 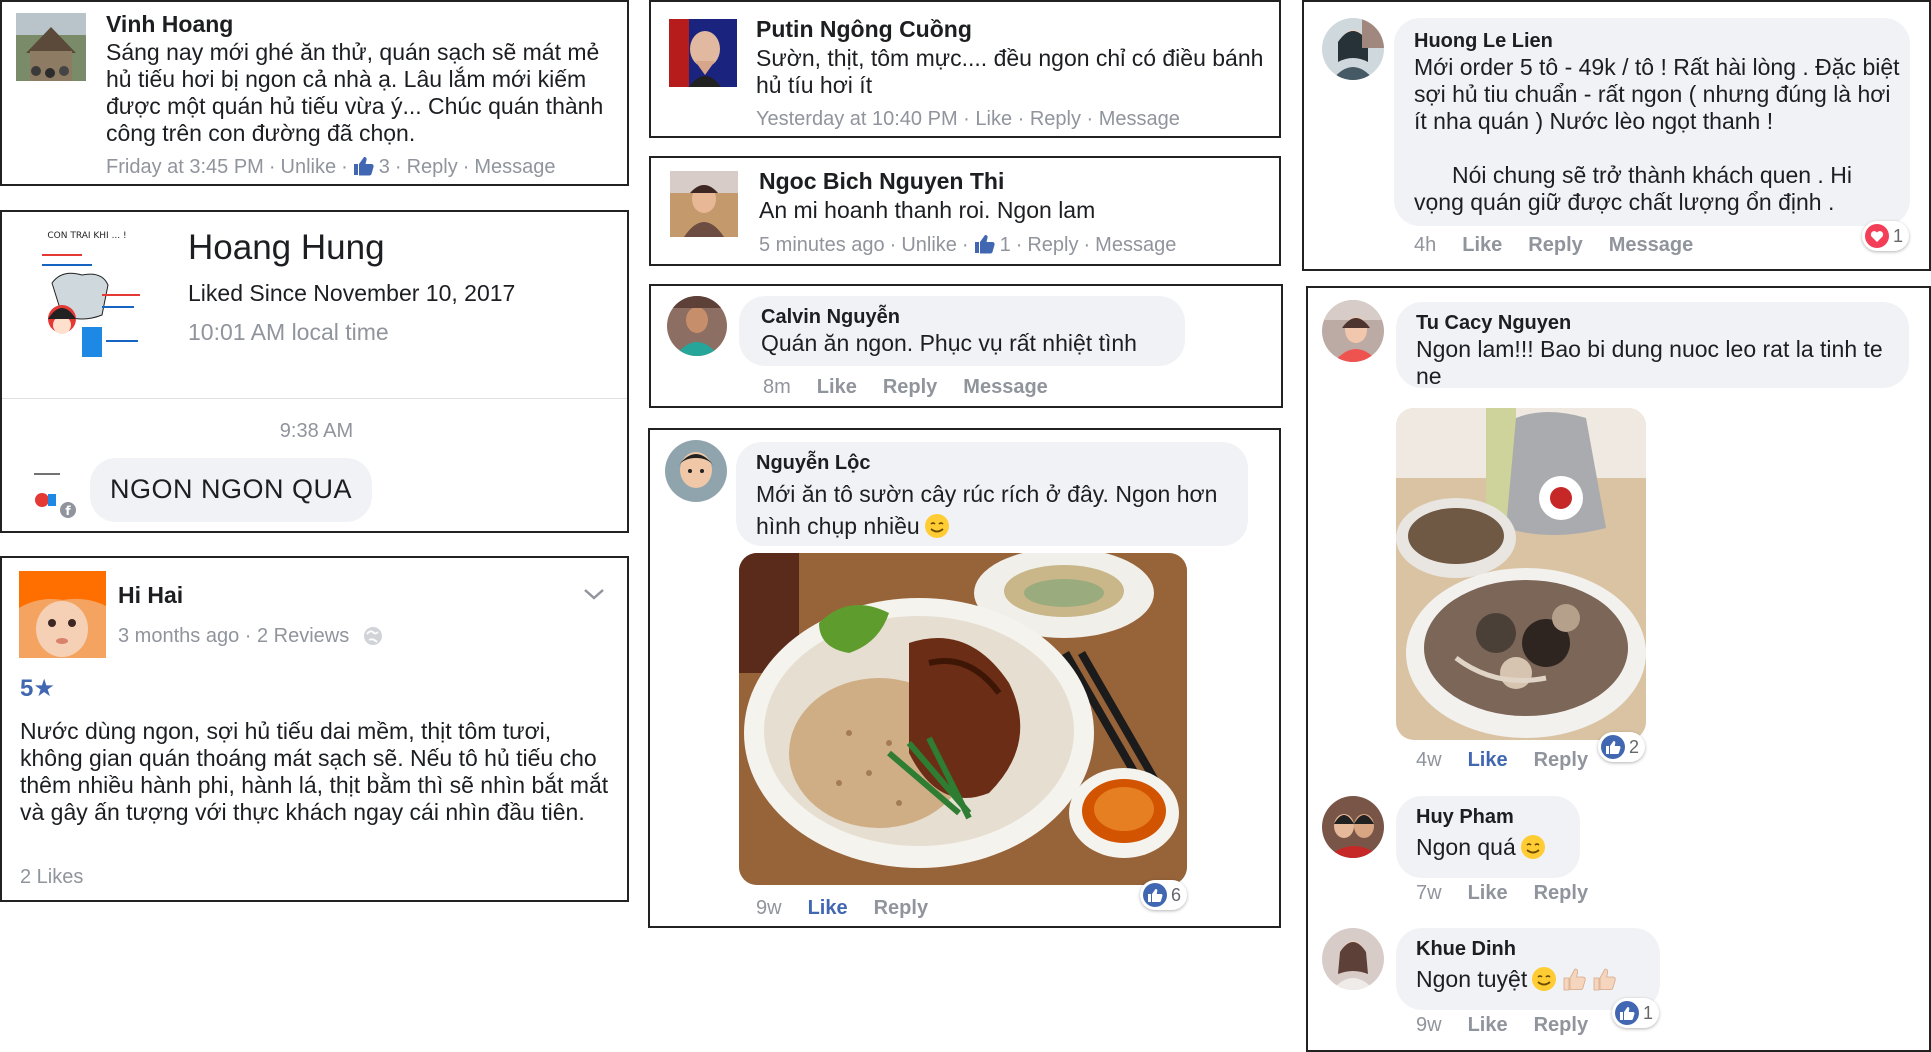 What do you see at coordinates (1429, 760) in the screenshot?
I see `timestamp: 4w` at bounding box center [1429, 760].